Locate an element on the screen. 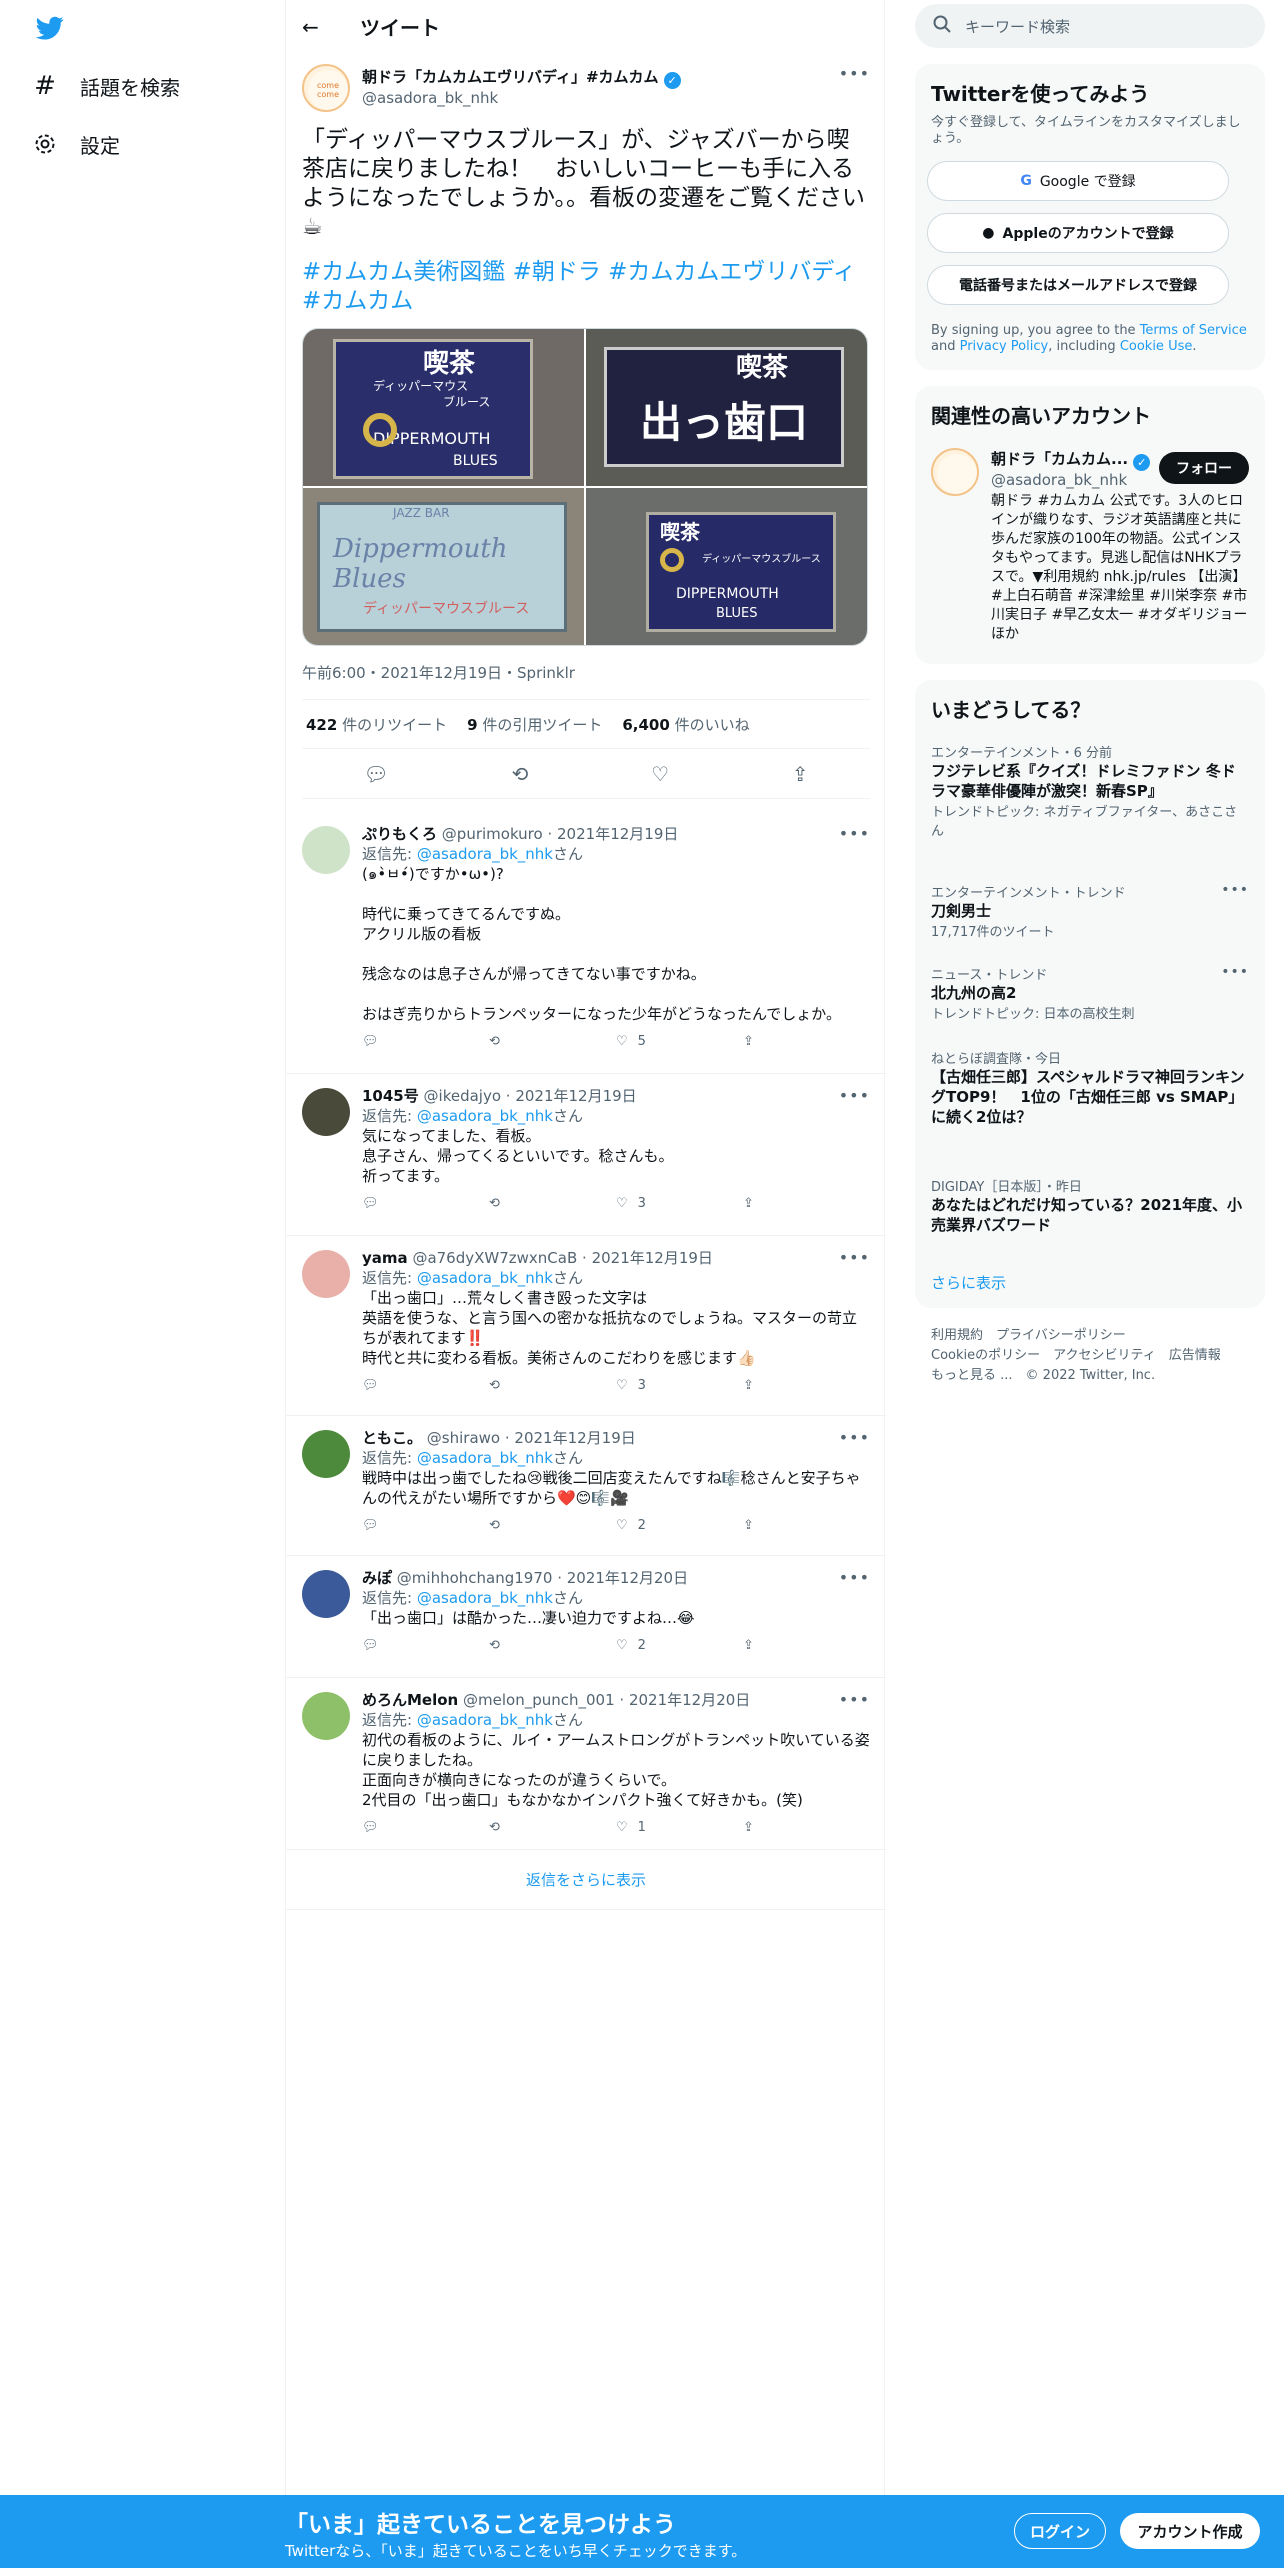  footer-cookie: Cookieのポリシー is located at coordinates (985, 1355).